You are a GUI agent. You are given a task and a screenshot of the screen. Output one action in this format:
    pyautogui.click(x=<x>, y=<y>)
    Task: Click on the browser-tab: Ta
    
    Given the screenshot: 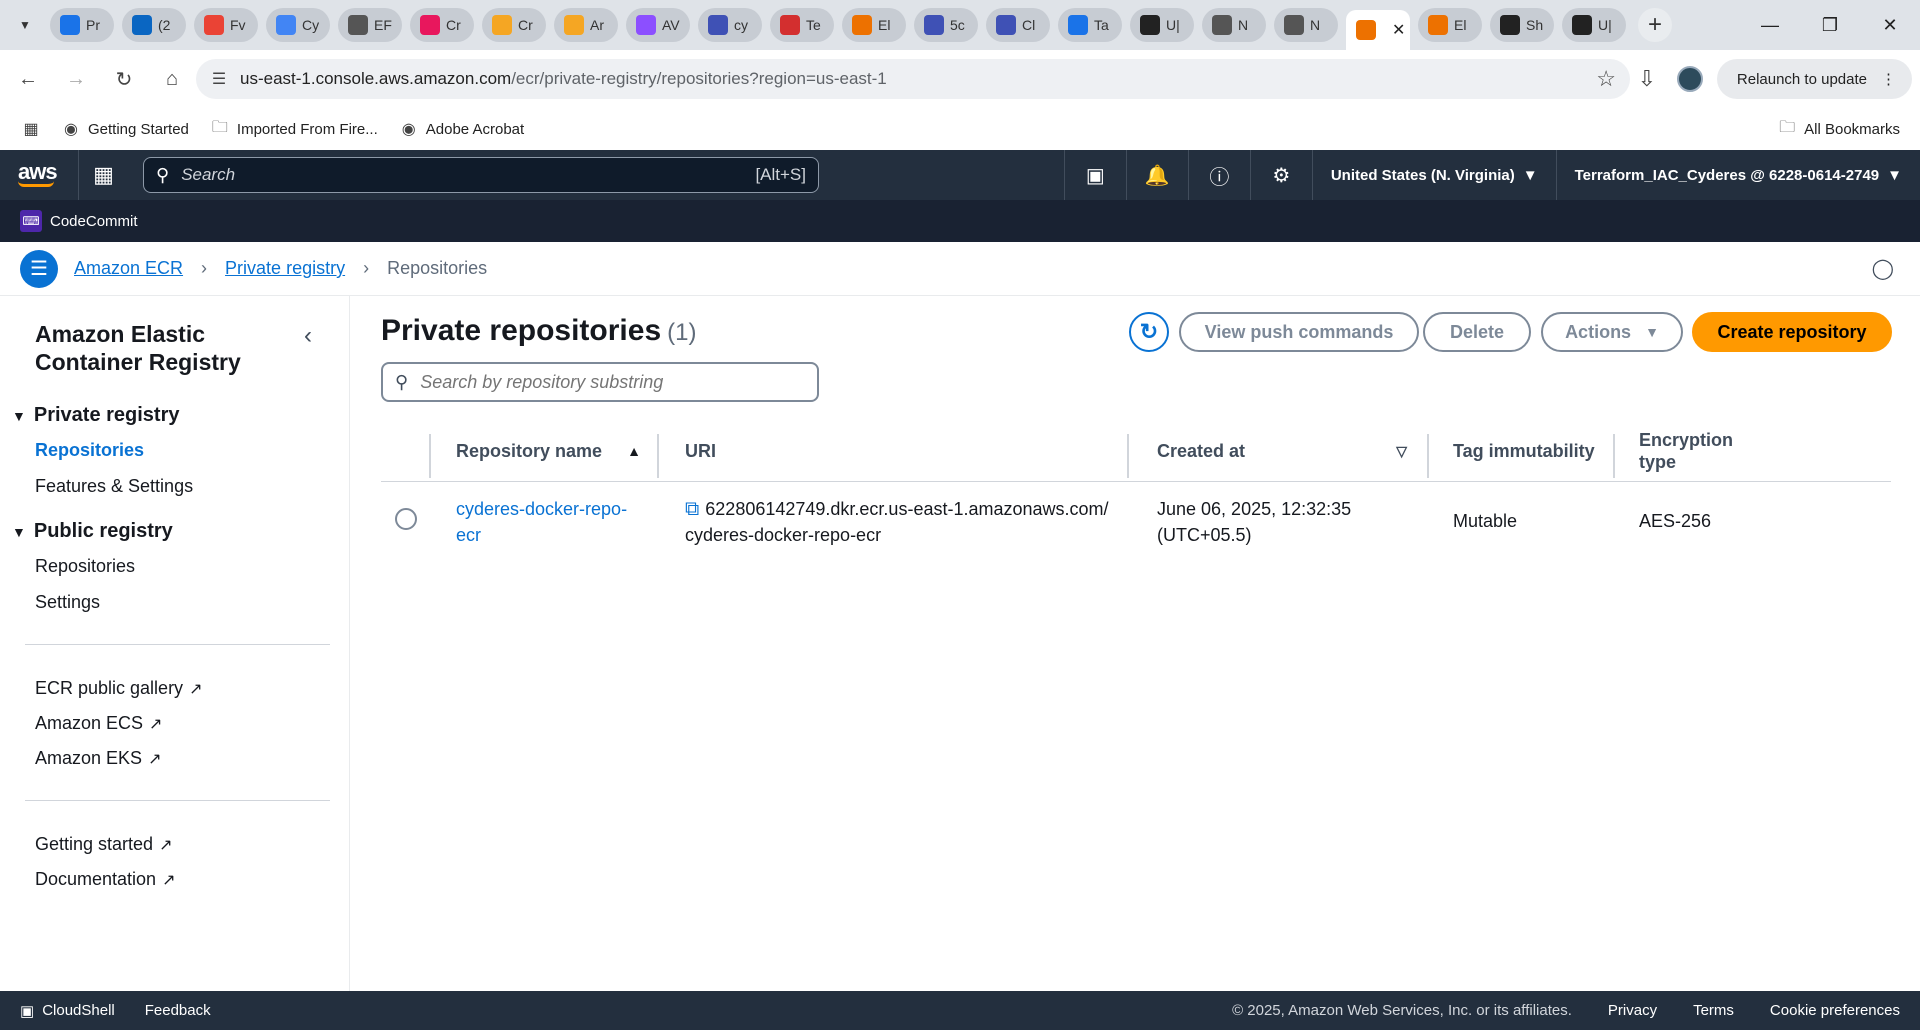 What is the action you would take?
    pyautogui.click(x=1090, y=25)
    